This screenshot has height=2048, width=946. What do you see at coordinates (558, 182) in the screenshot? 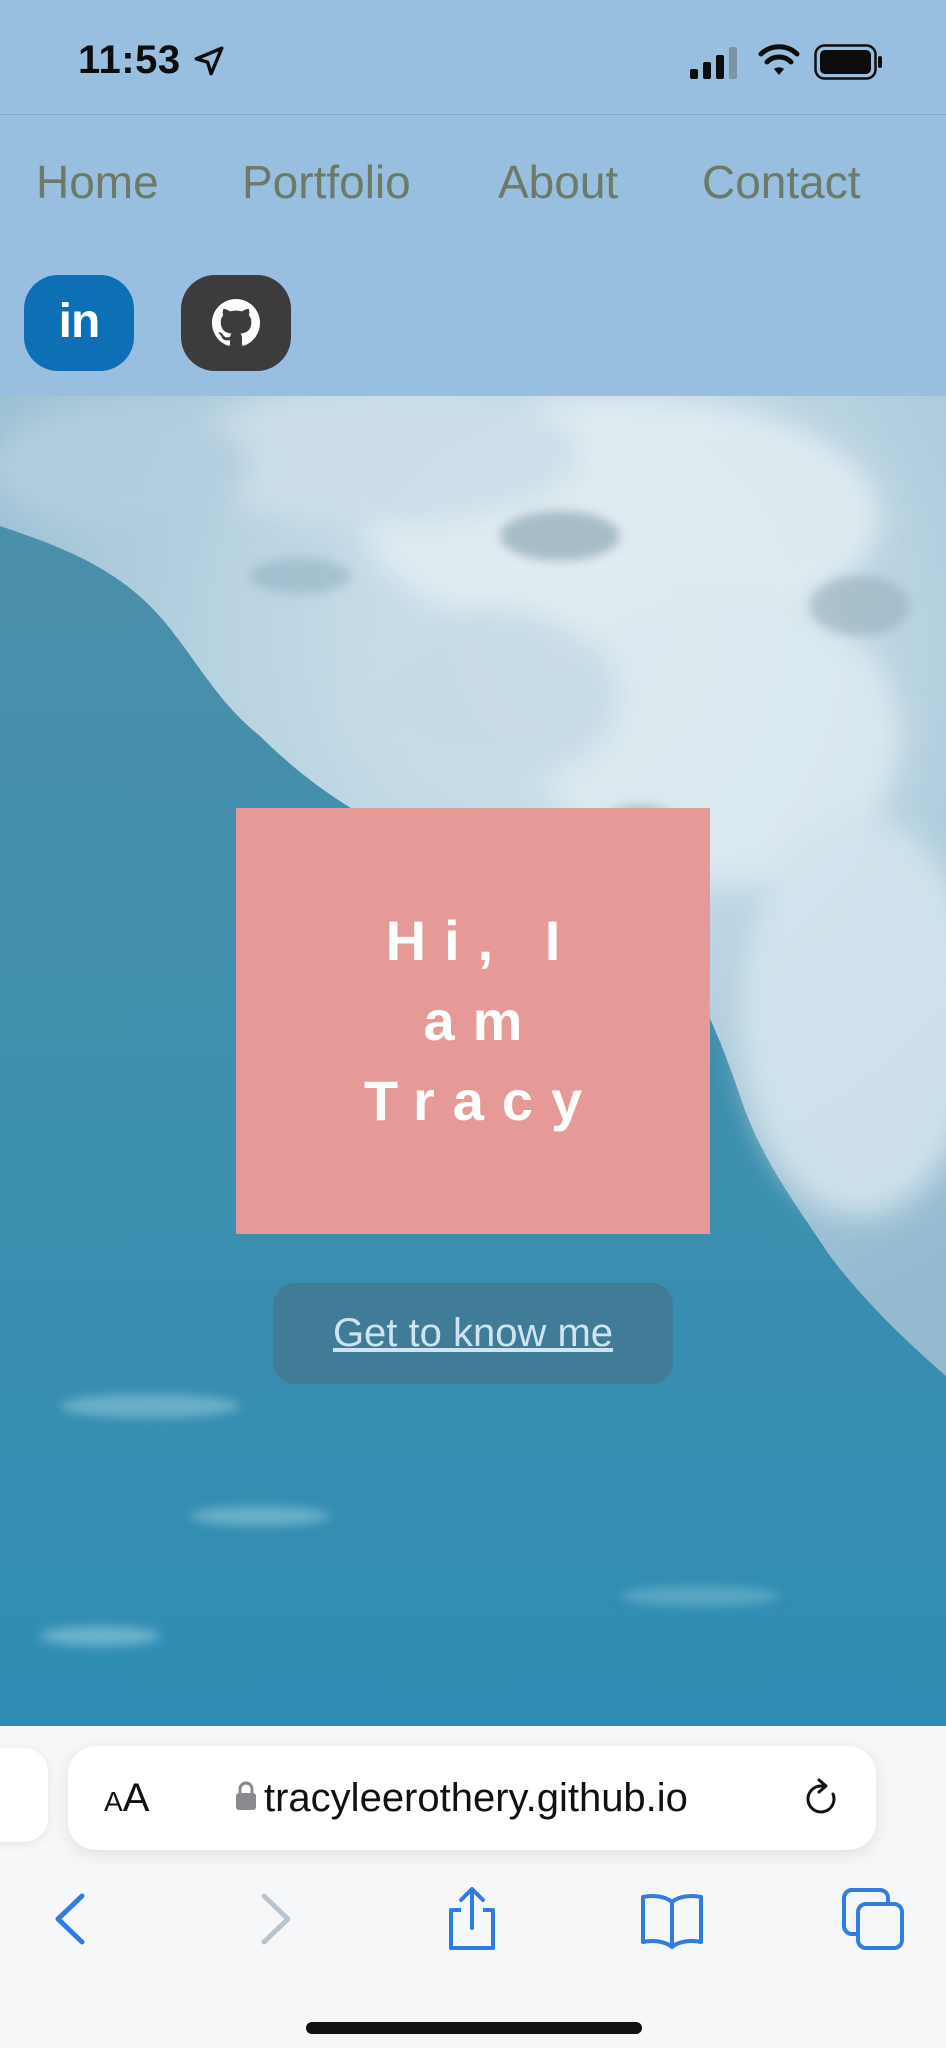
I see `nav-about-link: About` at bounding box center [558, 182].